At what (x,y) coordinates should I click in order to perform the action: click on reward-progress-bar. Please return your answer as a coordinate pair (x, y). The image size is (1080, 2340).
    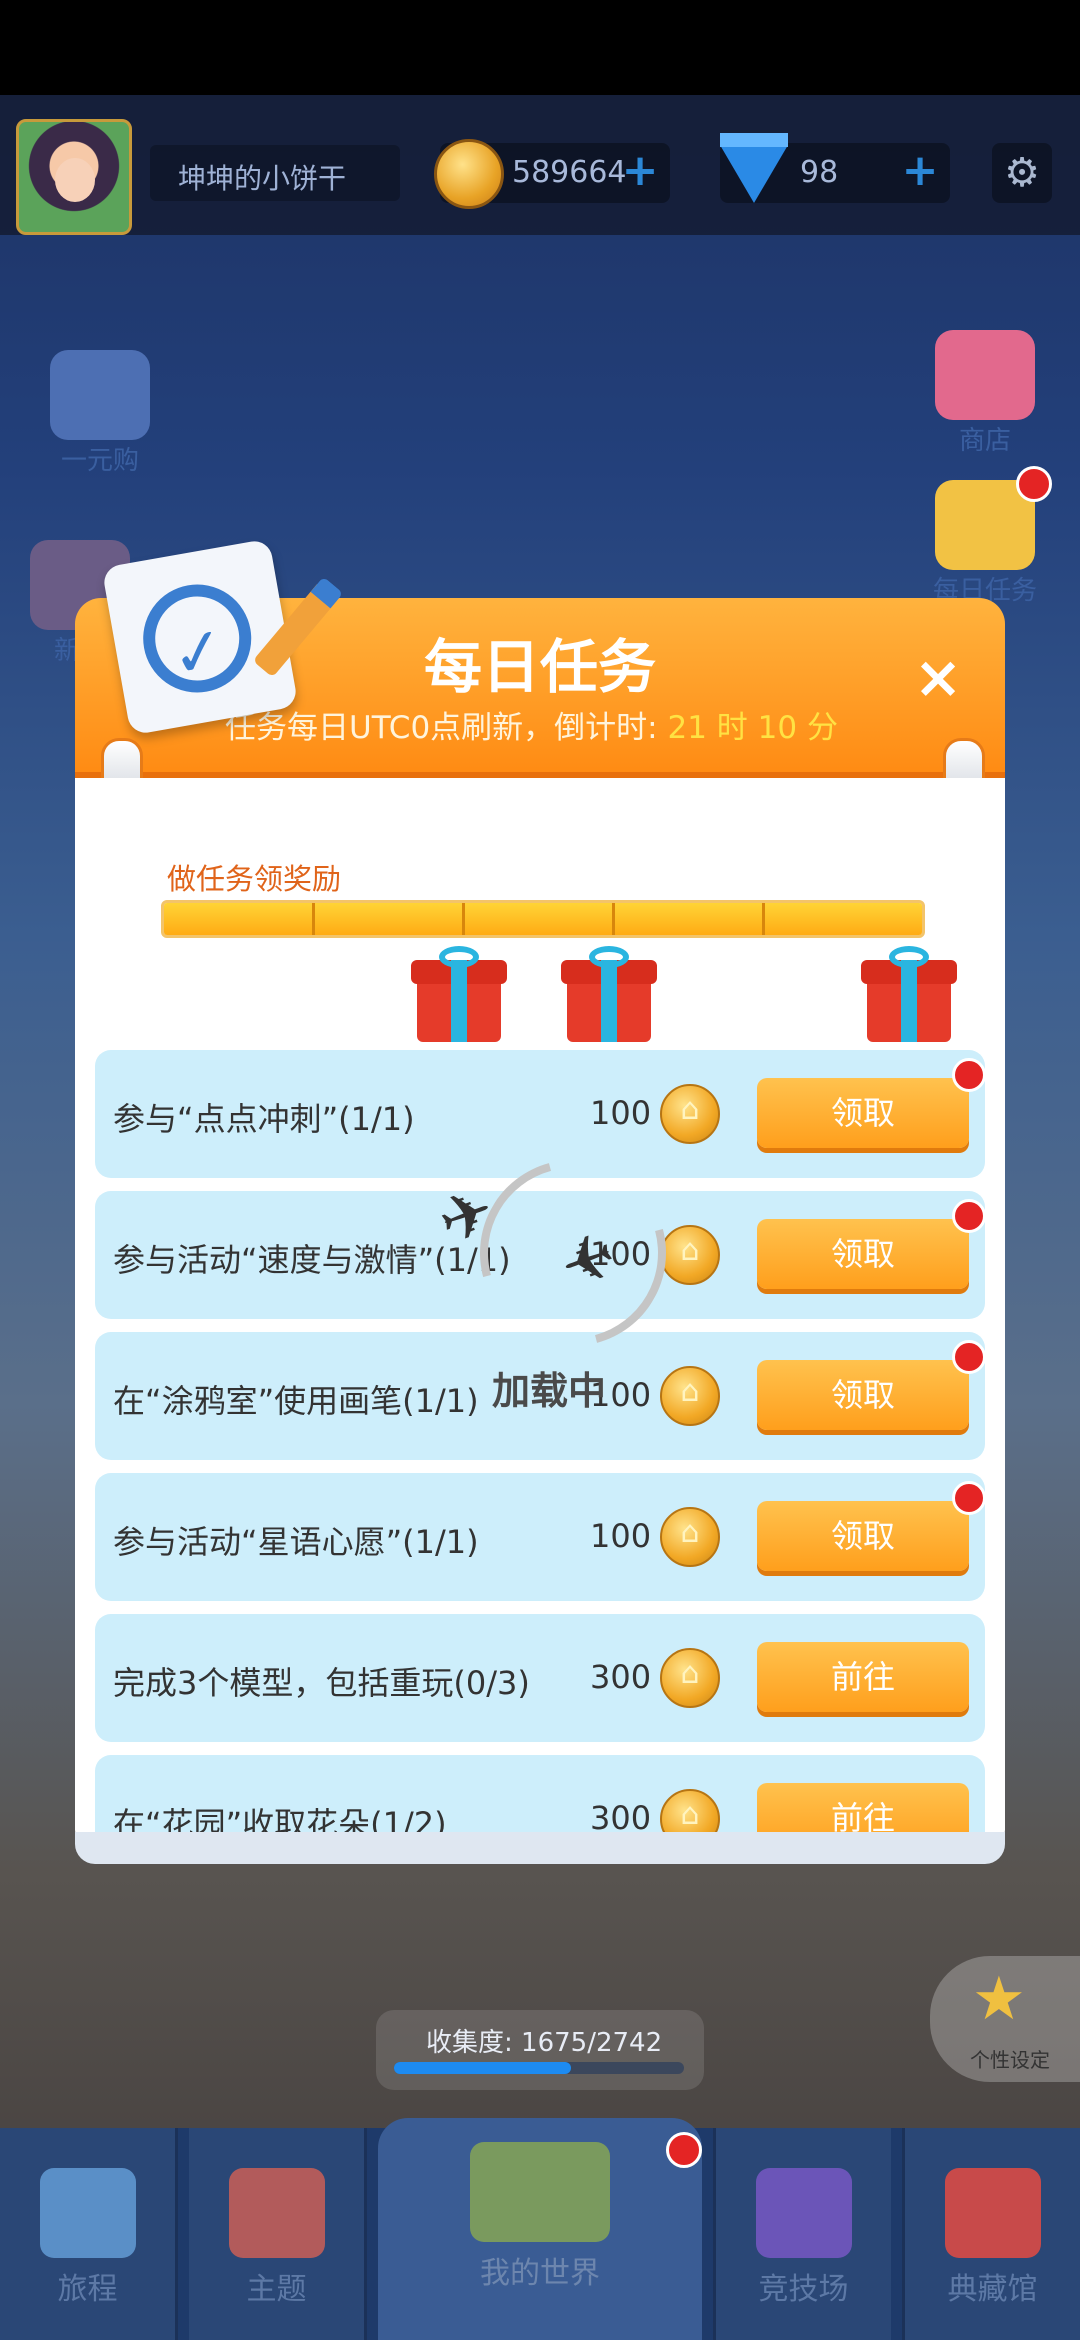
    Looking at the image, I should click on (543, 919).